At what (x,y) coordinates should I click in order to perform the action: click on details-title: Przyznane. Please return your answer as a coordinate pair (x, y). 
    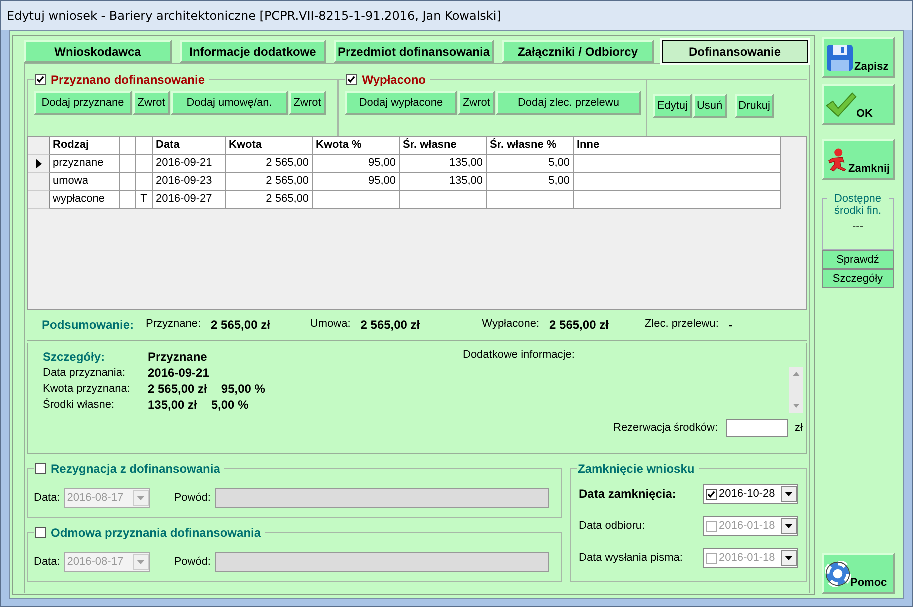
    Looking at the image, I should click on (178, 357).